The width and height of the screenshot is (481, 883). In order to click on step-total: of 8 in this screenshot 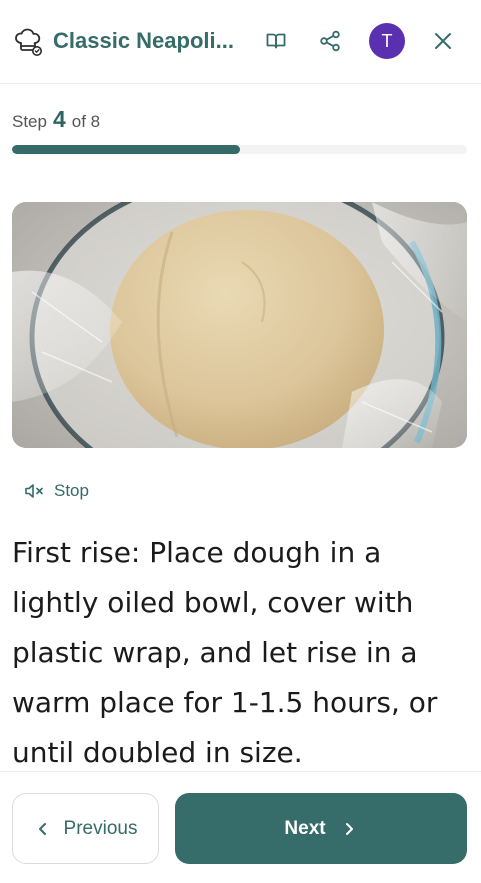, I will do `click(86, 121)`.